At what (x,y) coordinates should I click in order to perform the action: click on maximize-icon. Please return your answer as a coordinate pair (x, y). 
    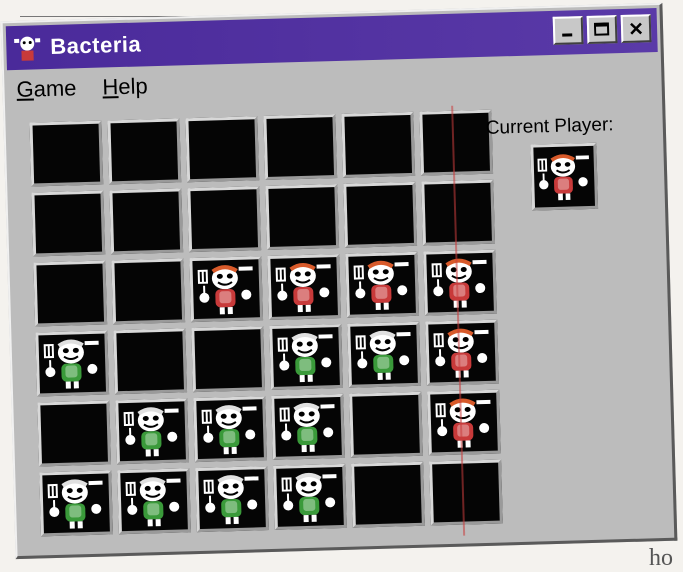
    Looking at the image, I should click on (601, 29).